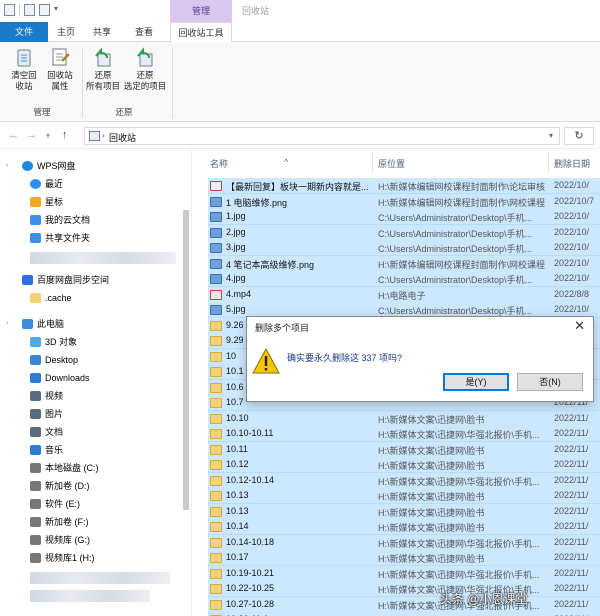 This screenshot has height=616, width=600. Describe the element at coordinates (186, 360) in the screenshot. I see `nav-scrollbar-thumb` at that location.